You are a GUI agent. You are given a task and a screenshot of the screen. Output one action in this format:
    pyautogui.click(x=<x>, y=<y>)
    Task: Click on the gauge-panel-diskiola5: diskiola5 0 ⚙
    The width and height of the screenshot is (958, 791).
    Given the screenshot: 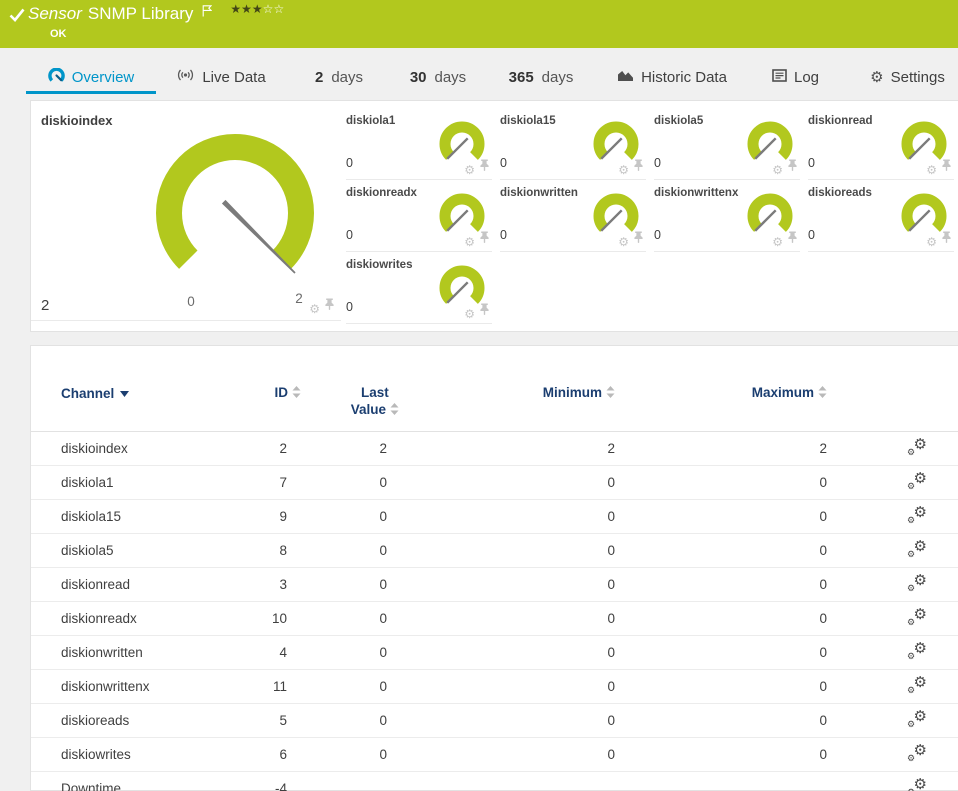 What is the action you would take?
    pyautogui.click(x=727, y=144)
    